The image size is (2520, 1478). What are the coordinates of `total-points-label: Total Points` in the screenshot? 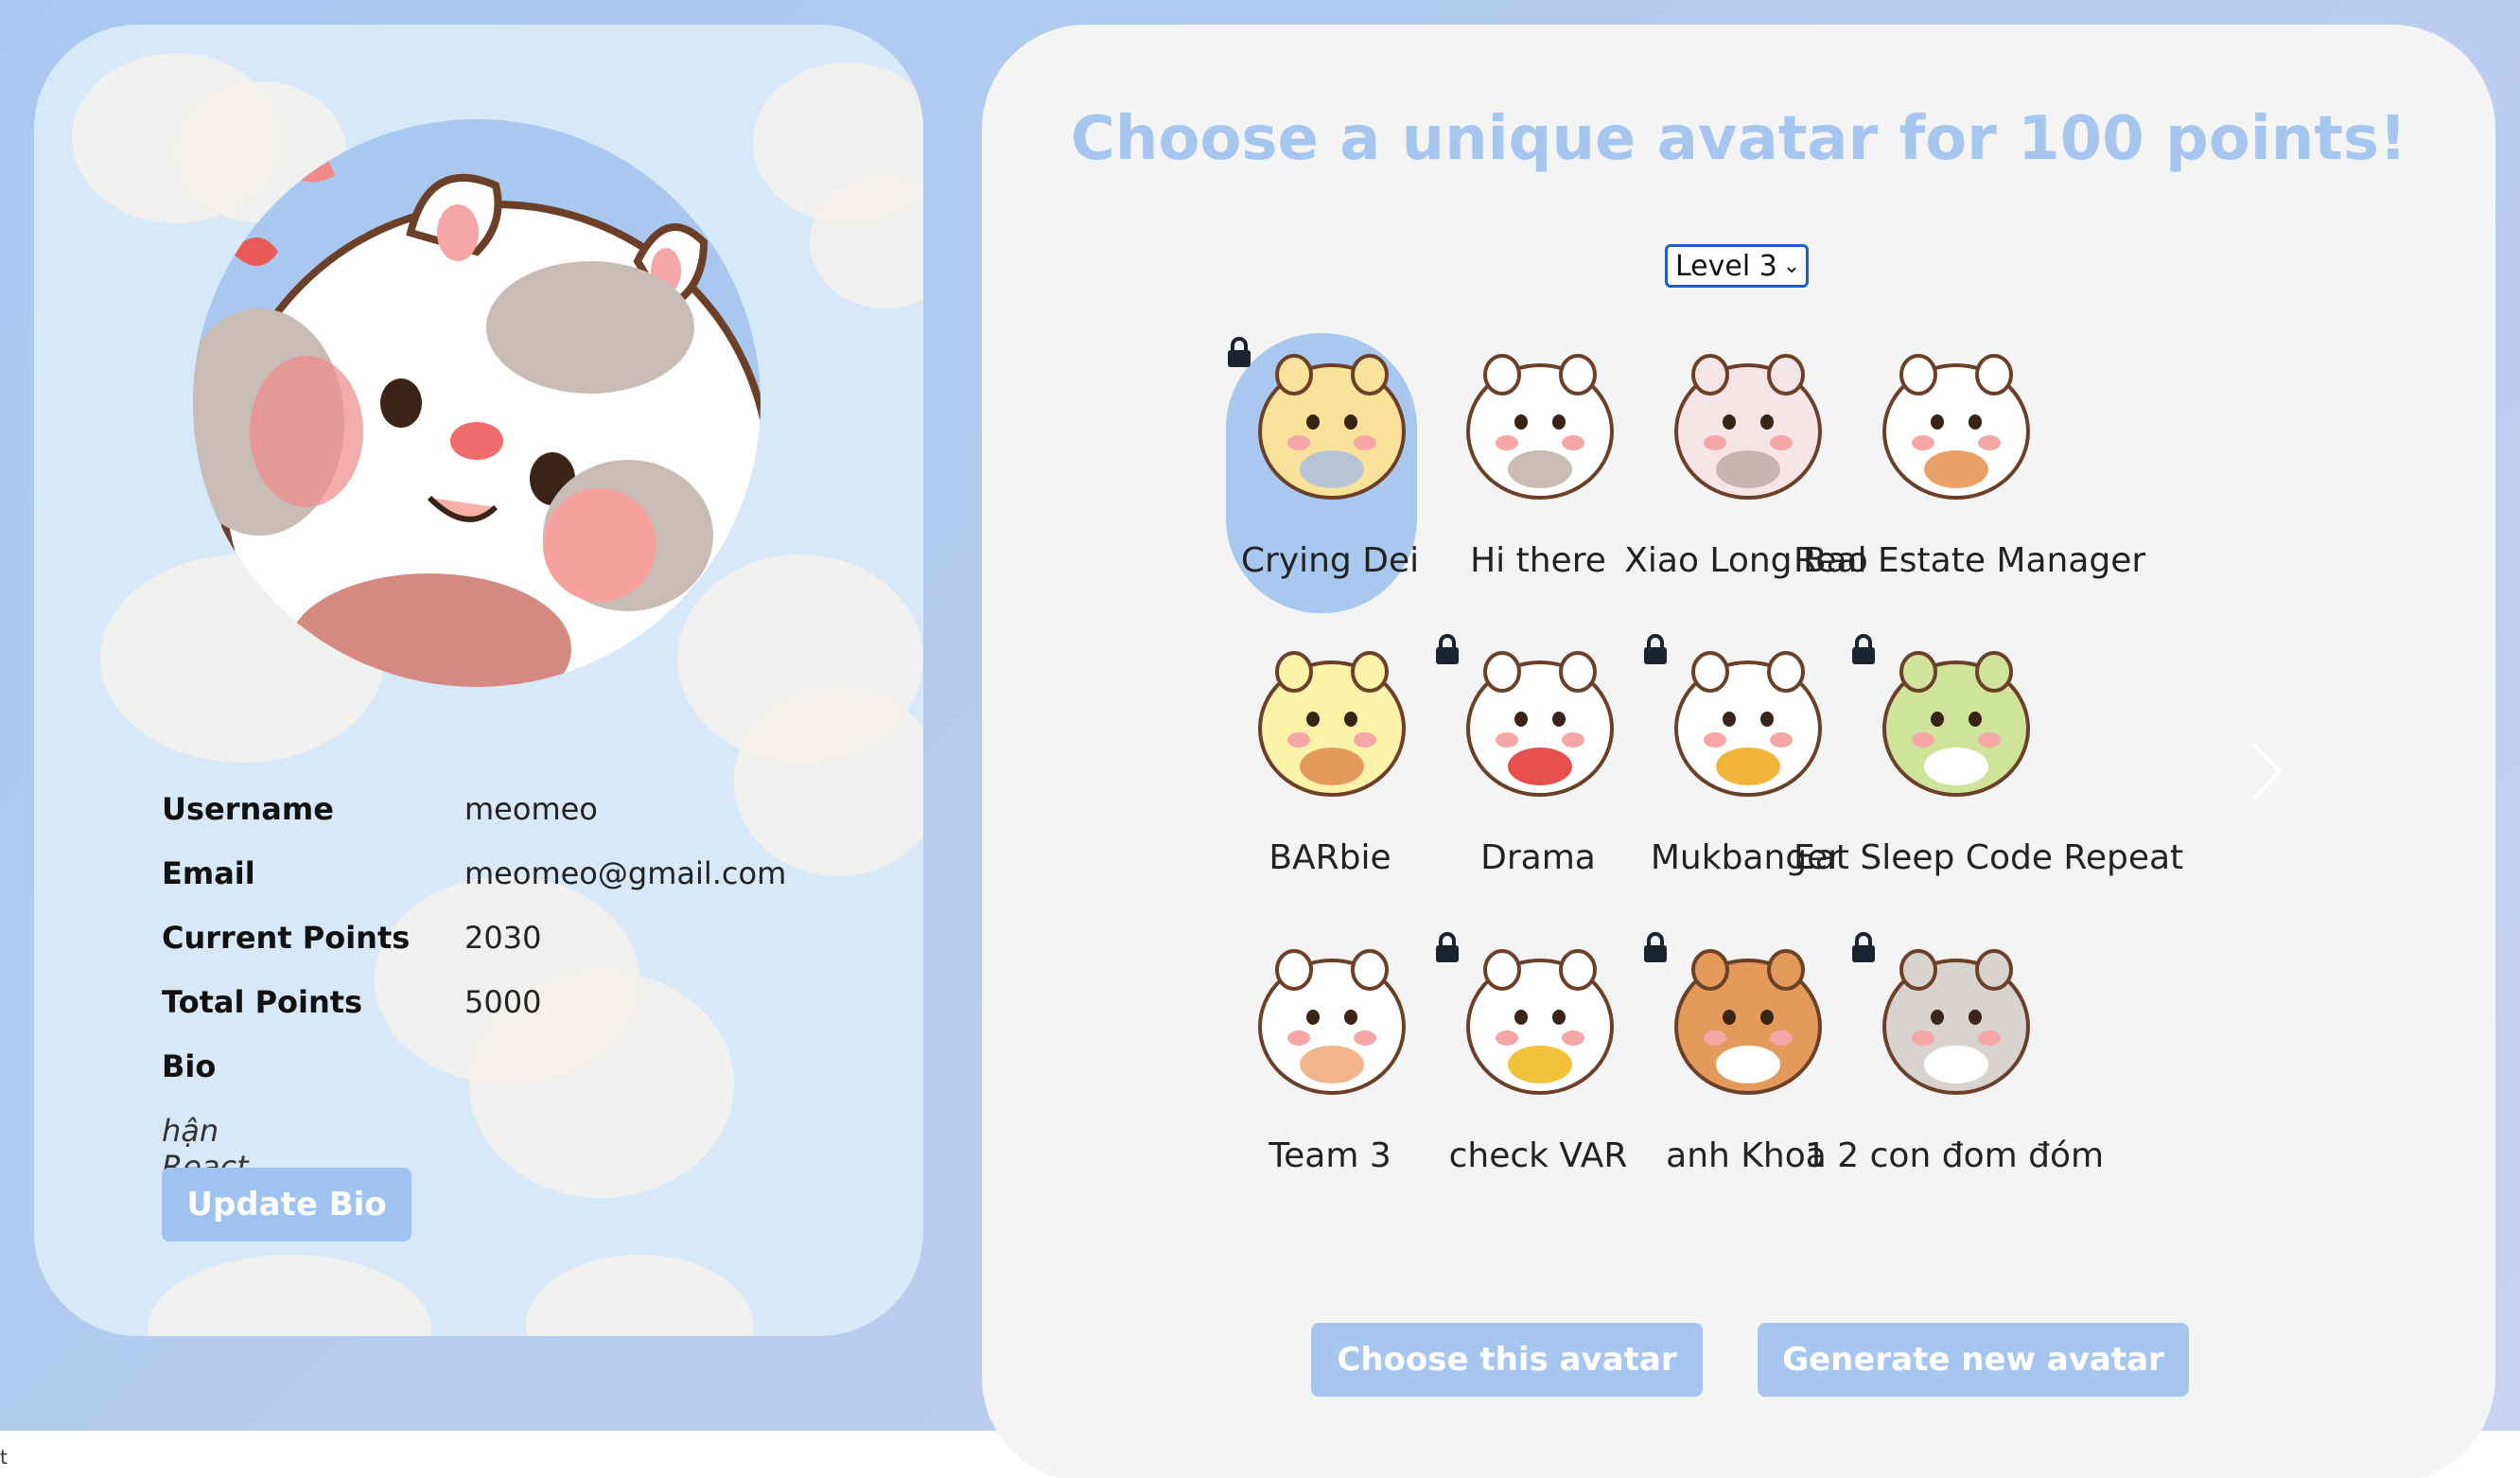 It's located at (262, 1002).